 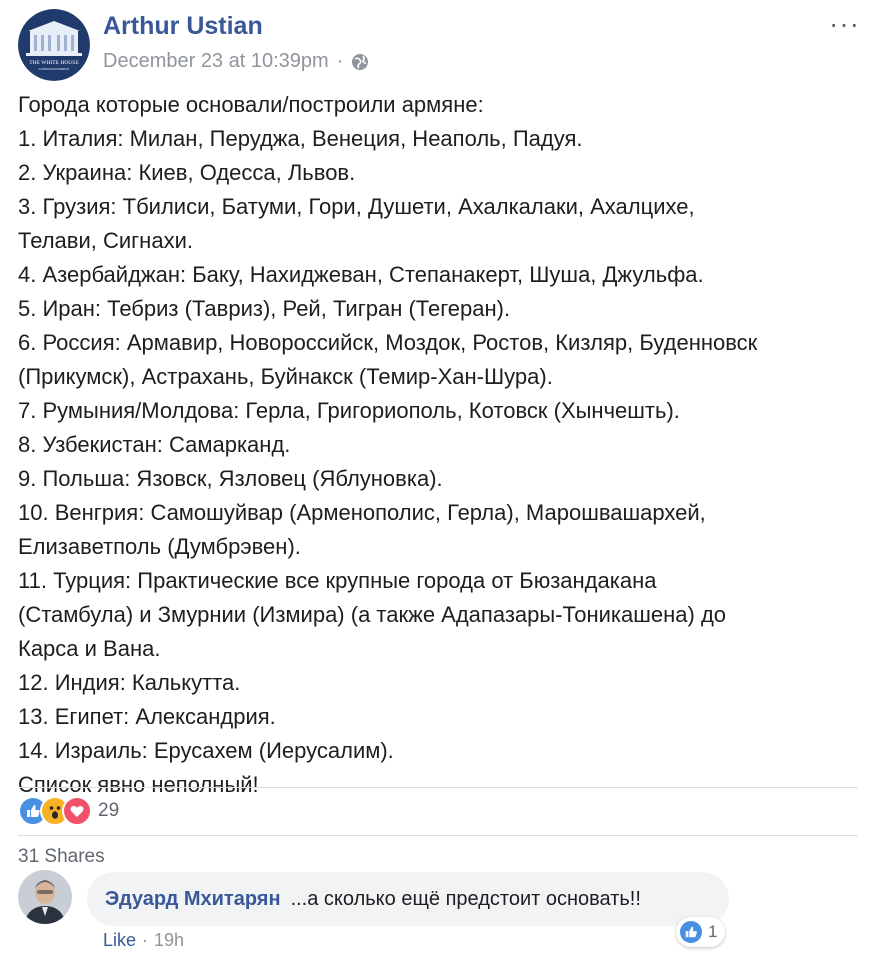 What do you see at coordinates (187, 172) in the screenshot?
I see `post-line: 2. Украина: Киев, Одесса, Львов.` at bounding box center [187, 172].